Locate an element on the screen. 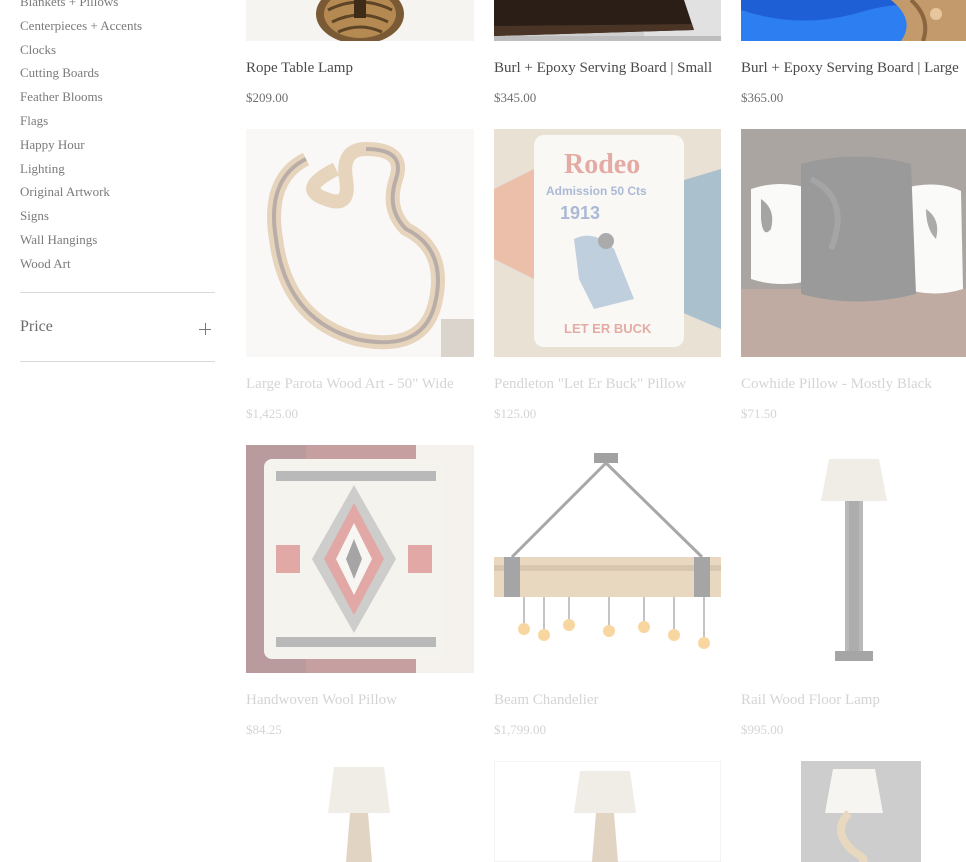  category-cutting-boards: Cutting Boards is located at coordinates (81, 73).